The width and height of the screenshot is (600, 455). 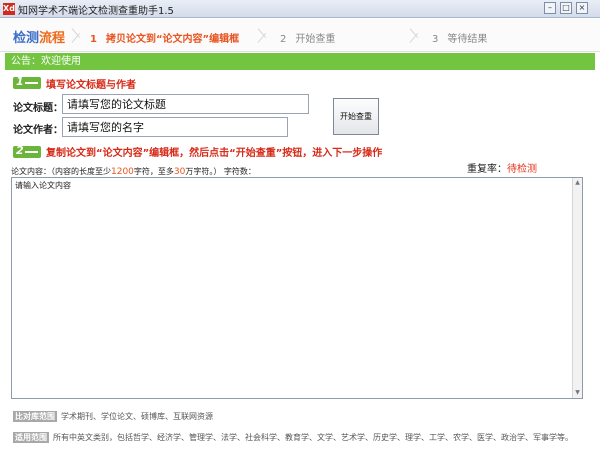 What do you see at coordinates (550, 8) in the screenshot?
I see `minimize-icon: –` at bounding box center [550, 8].